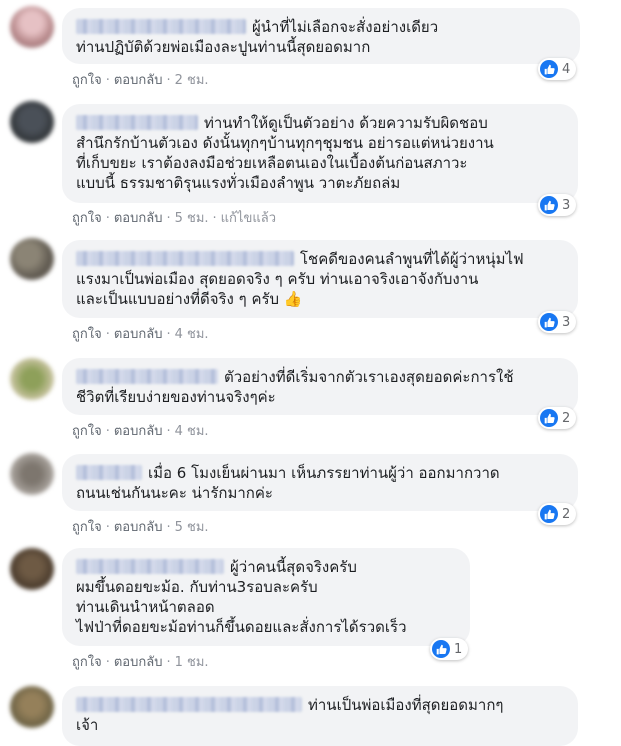 The height and width of the screenshot is (746, 621). I want to click on comment-actions: ถูกใจ · ตอบกลับ · 2 ชม., so click(140, 80).